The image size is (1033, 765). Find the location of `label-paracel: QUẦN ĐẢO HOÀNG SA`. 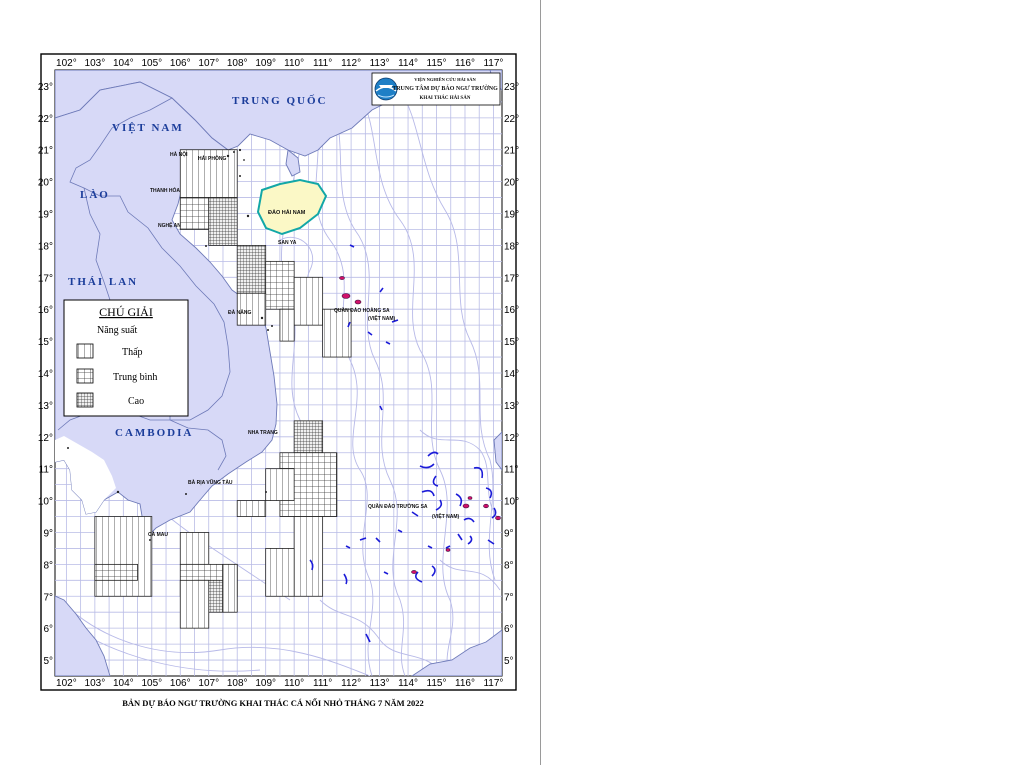

label-paracel: QUẦN ĐẢO HOÀNG SA is located at coordinates (362, 310).